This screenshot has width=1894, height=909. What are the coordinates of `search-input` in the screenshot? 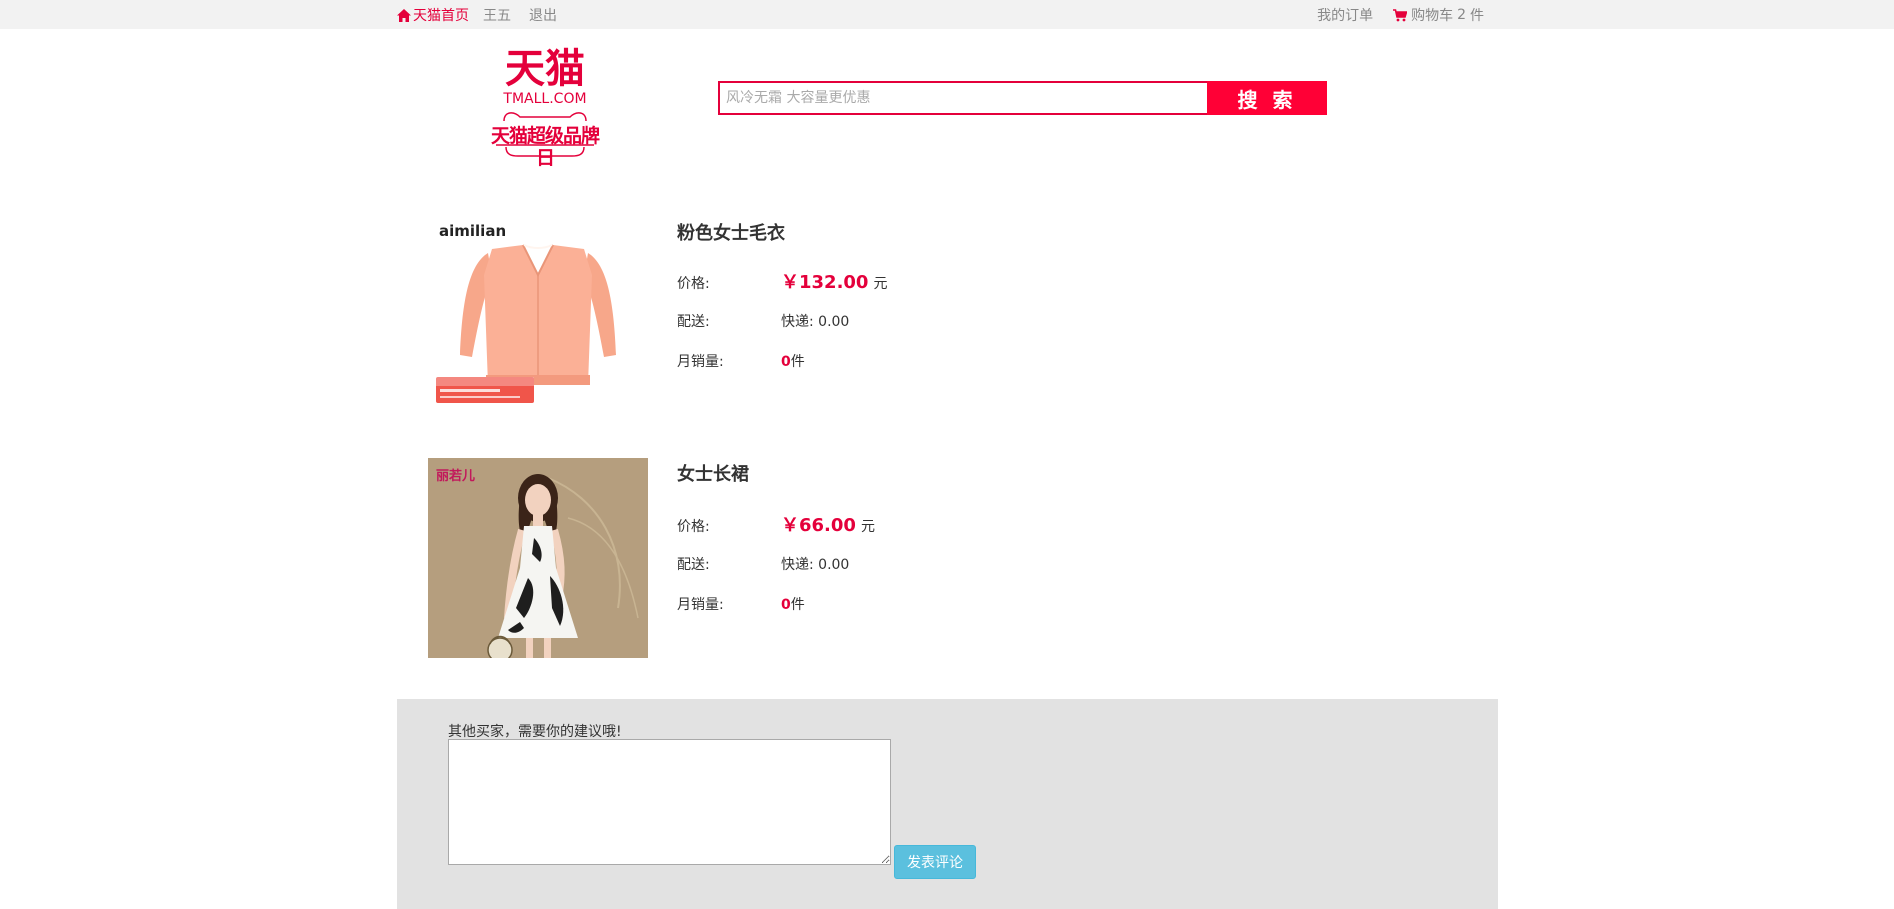 It's located at (962, 98).